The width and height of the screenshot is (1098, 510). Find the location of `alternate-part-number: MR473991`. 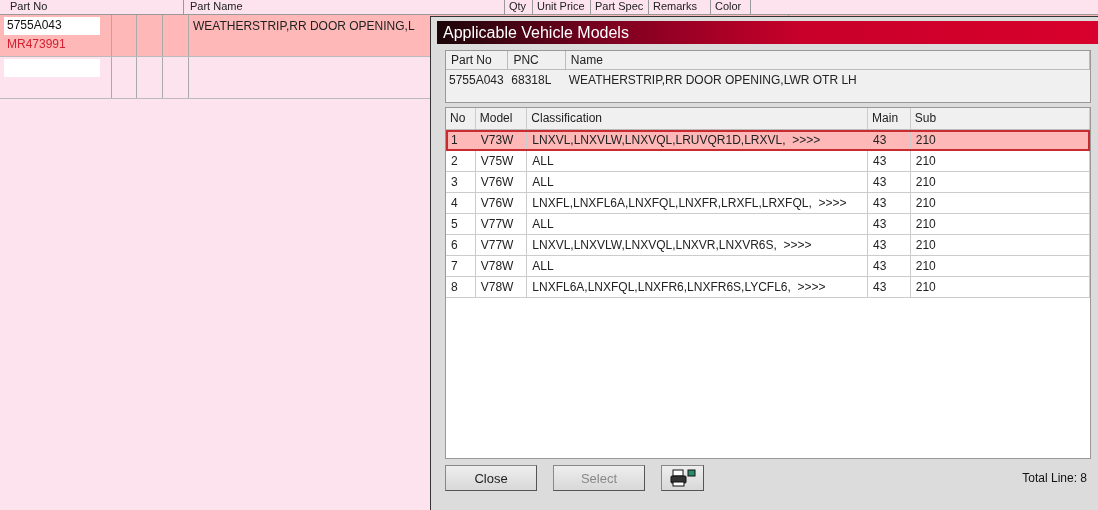

alternate-part-number: MR473991 is located at coordinates (36, 44).